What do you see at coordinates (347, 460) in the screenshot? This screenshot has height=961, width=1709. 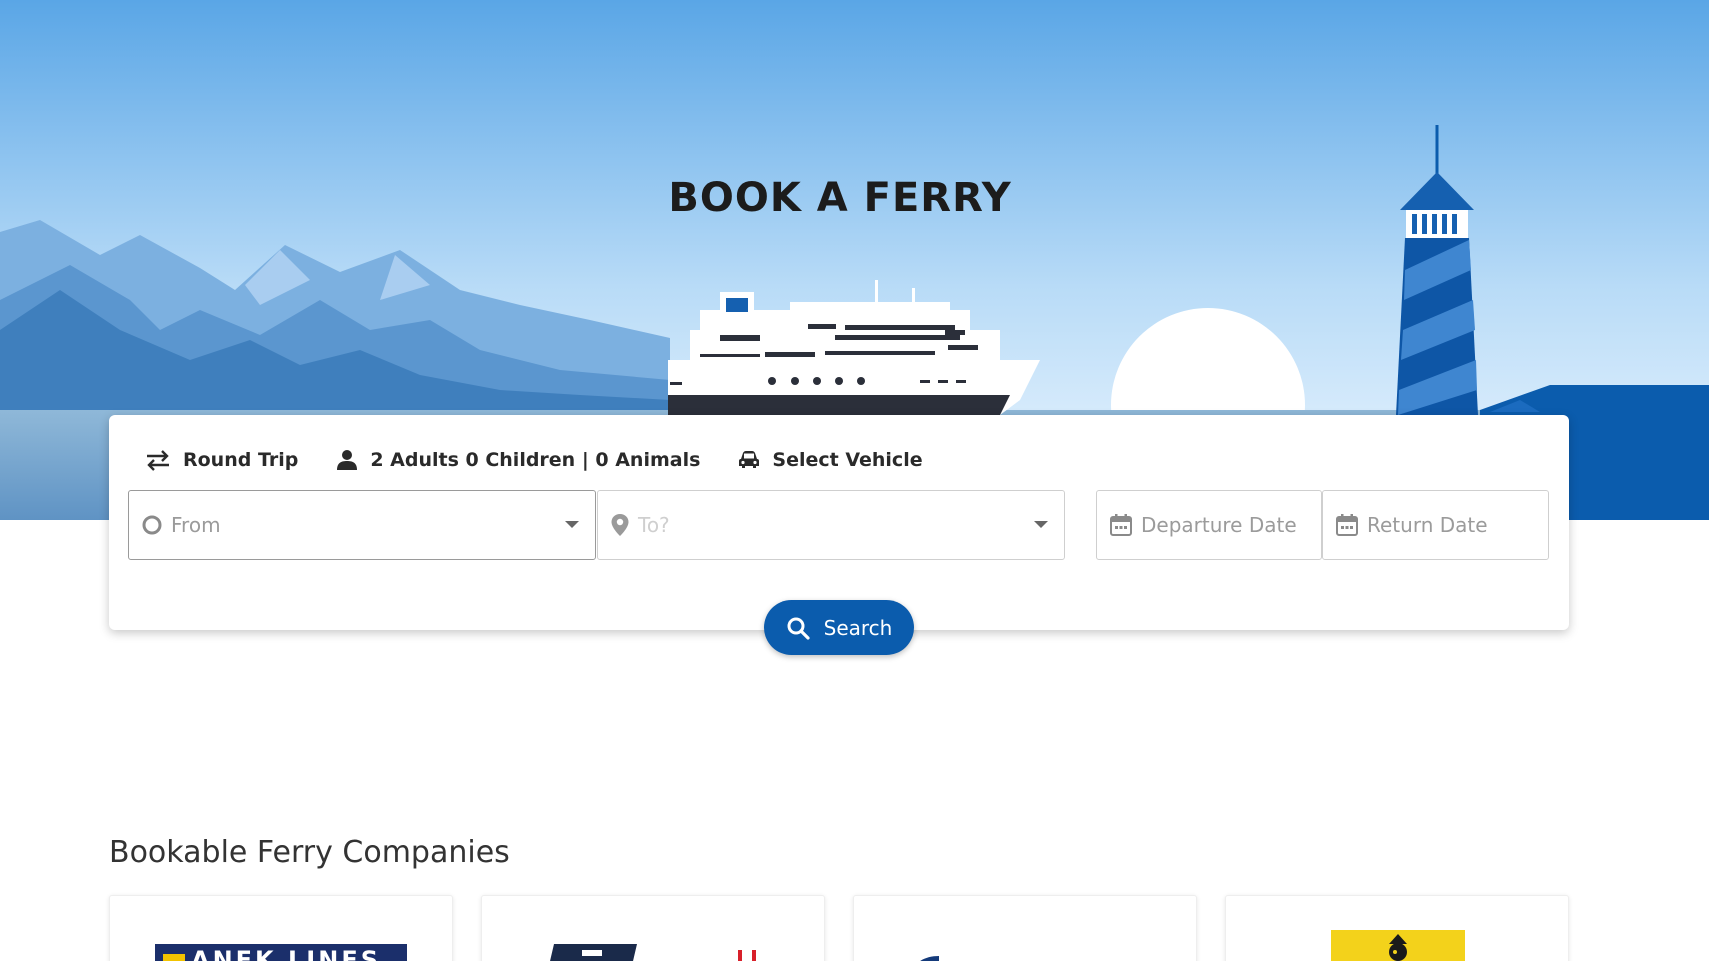 I see `person-icon` at bounding box center [347, 460].